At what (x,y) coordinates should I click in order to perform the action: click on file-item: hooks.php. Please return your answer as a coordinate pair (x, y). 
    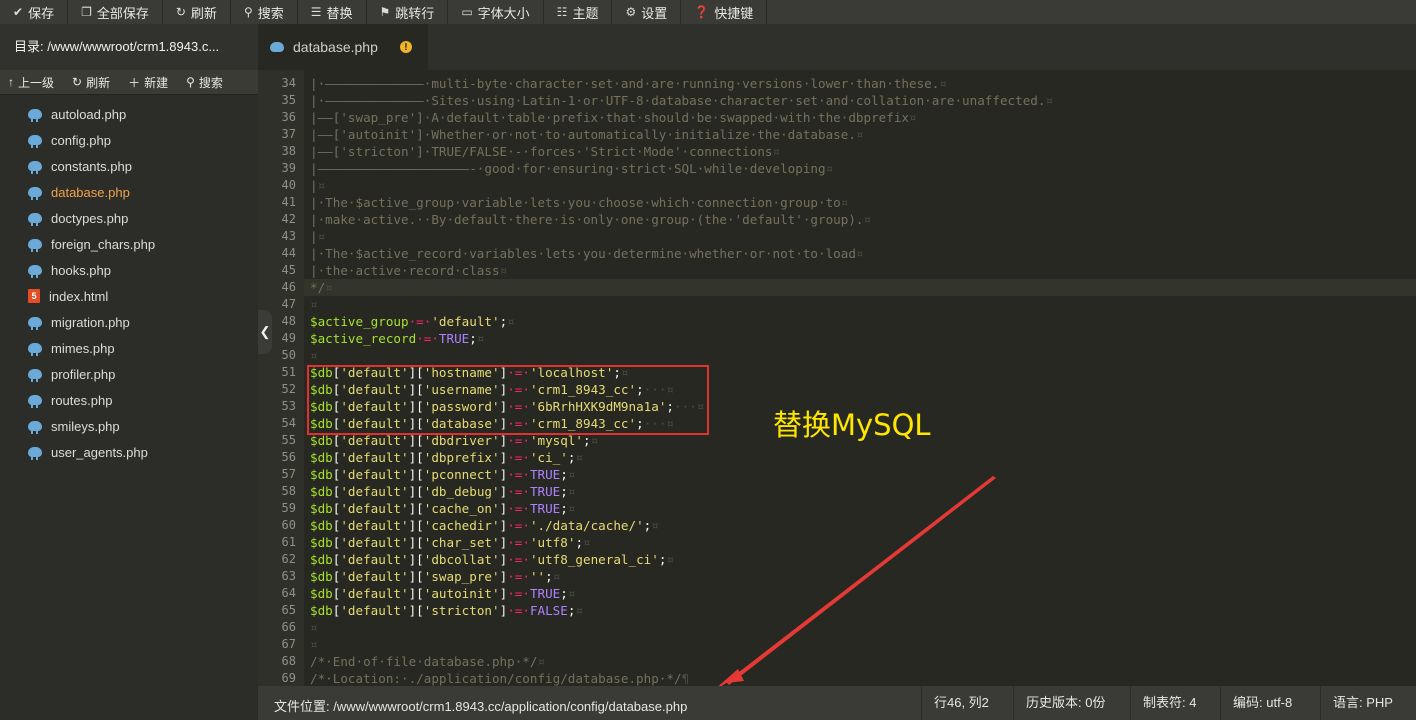
    Looking at the image, I should click on (129, 270).